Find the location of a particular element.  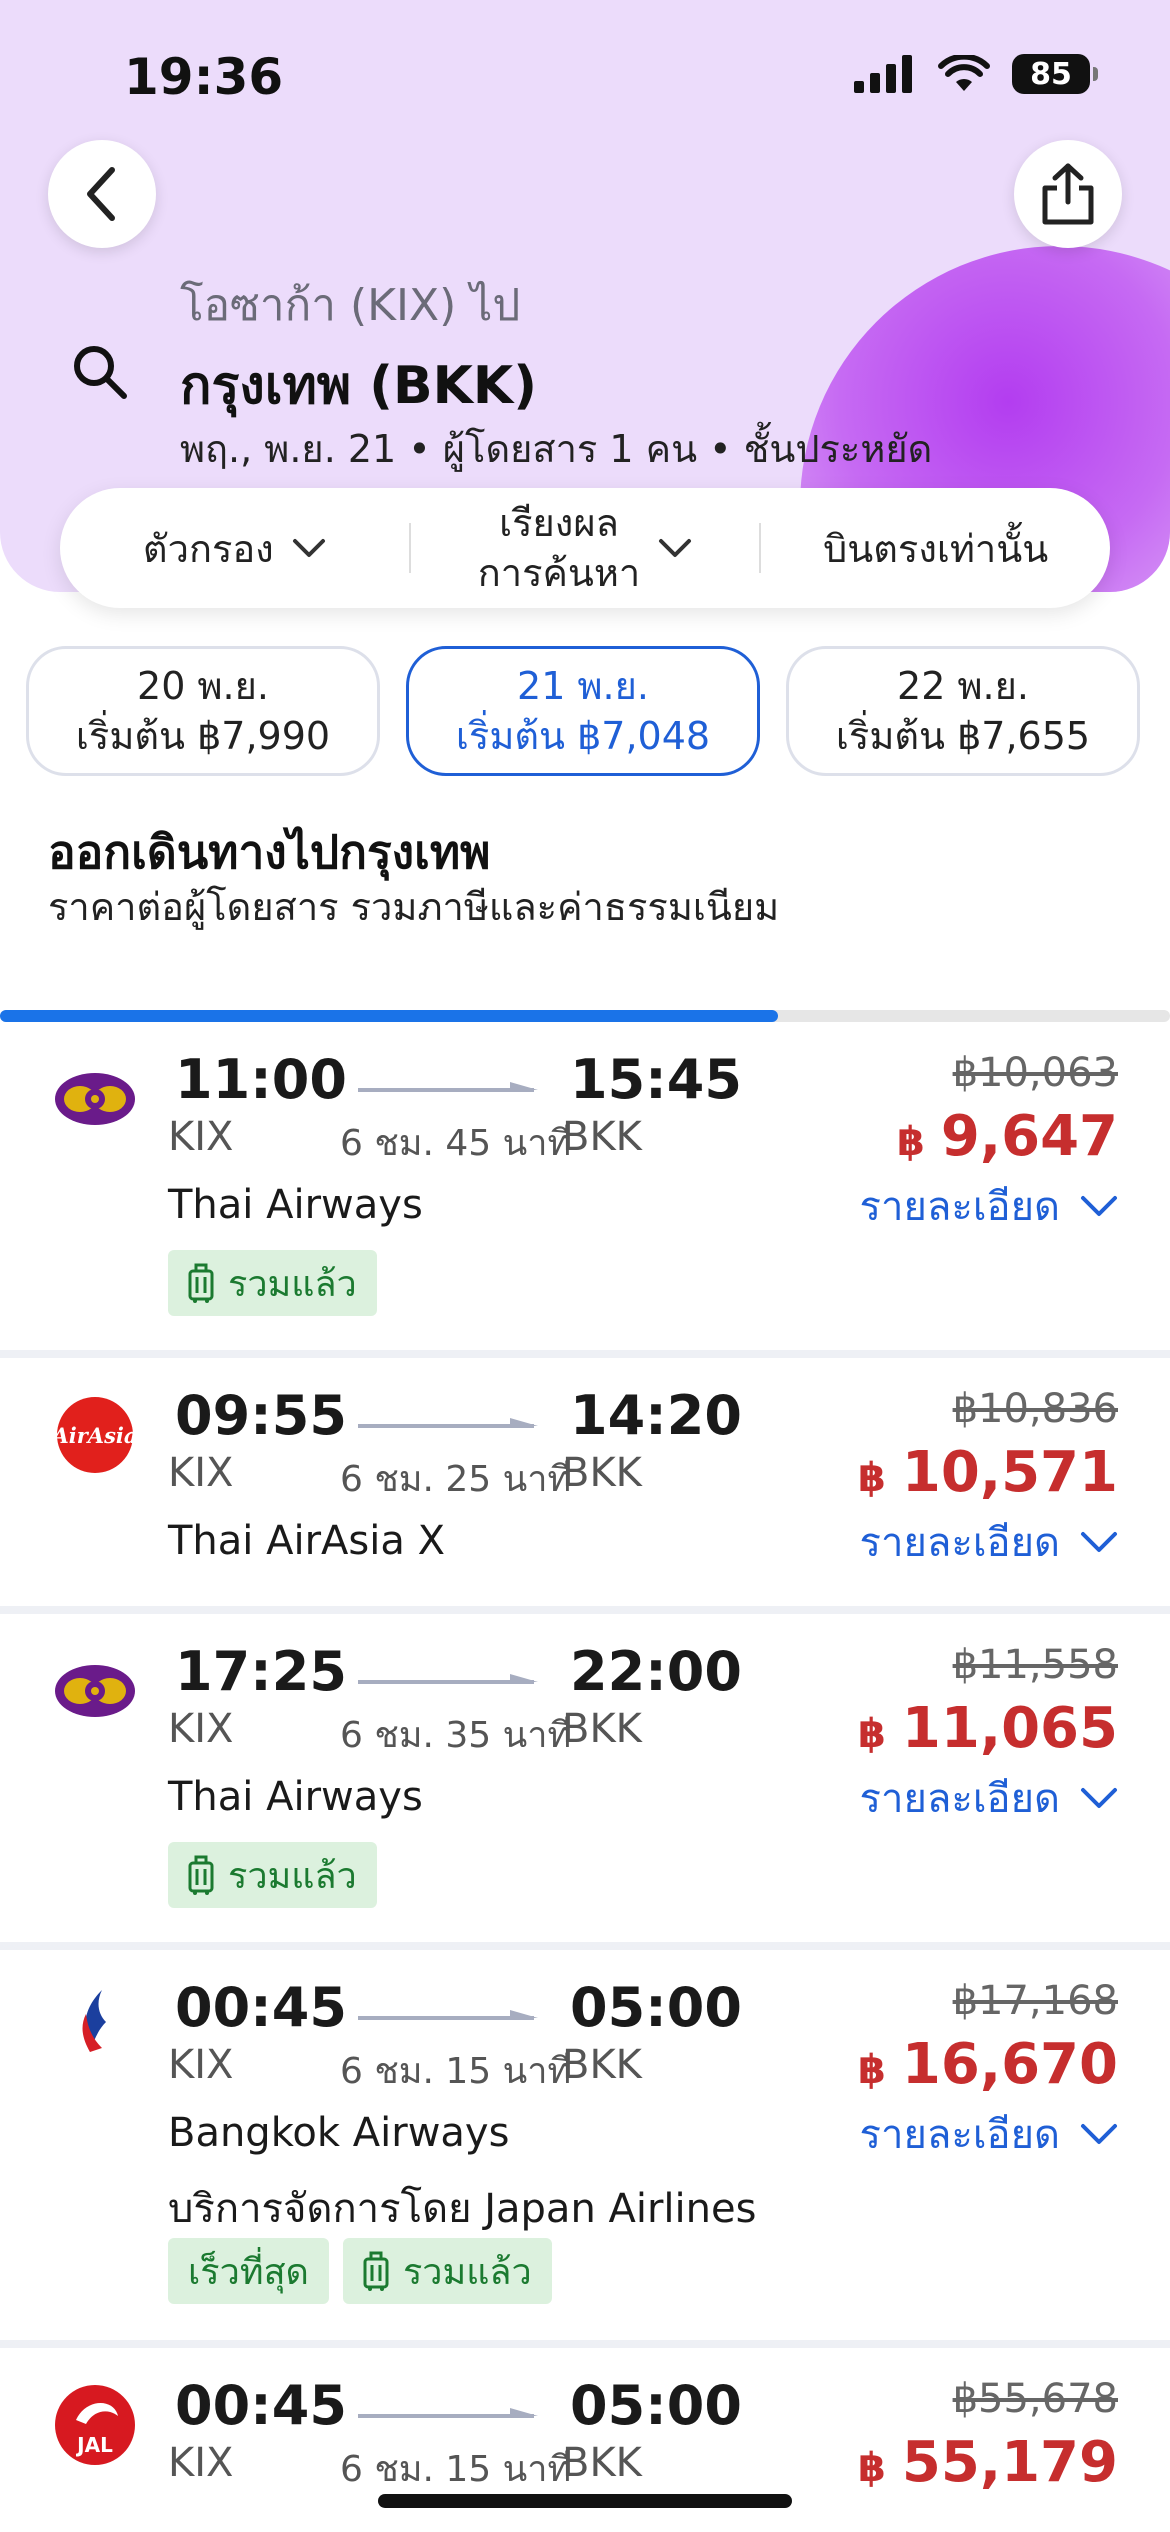

nonstop-label: บินตรงเท่านั้น is located at coordinates (936, 548).